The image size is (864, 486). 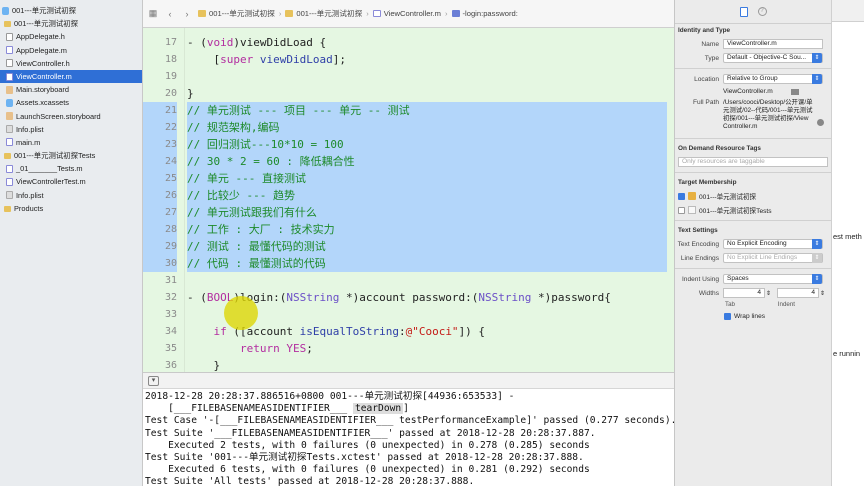 I want to click on nav-item: 001---单元测试初探Tests, so click(x=71, y=155).